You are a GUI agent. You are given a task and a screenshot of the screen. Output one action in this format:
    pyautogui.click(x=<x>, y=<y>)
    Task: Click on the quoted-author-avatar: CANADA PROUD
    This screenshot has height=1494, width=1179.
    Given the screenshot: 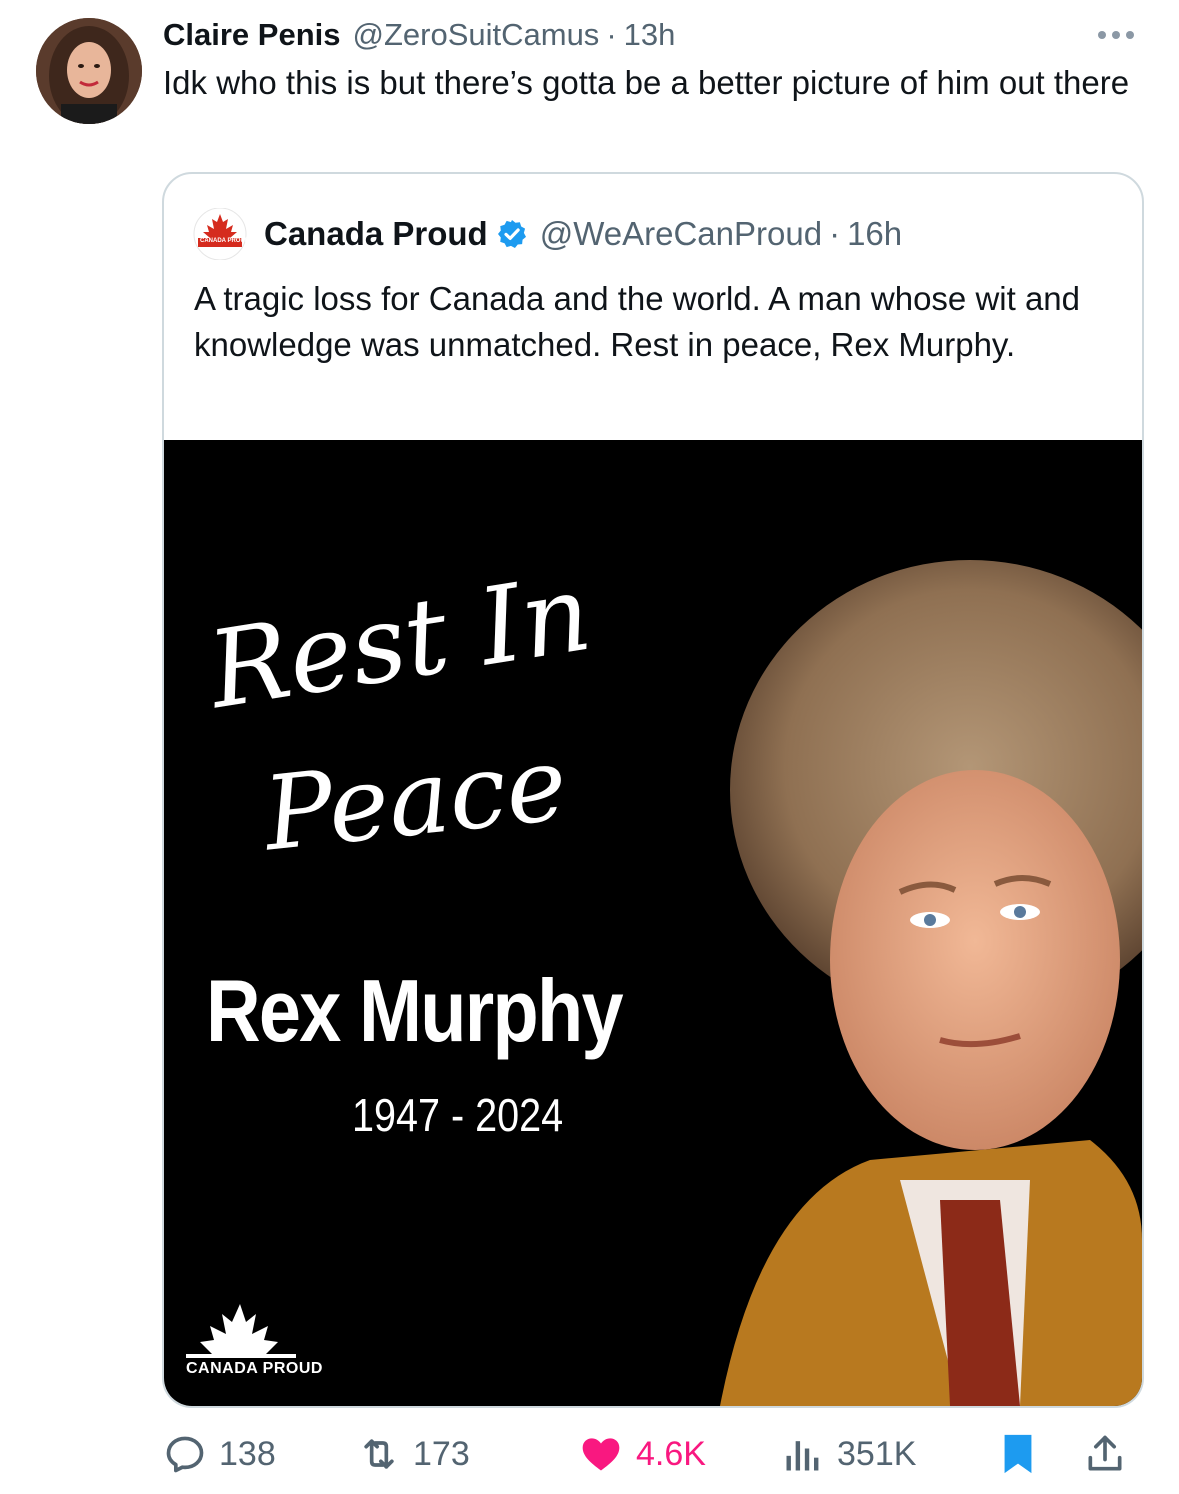 What is the action you would take?
    pyautogui.click(x=221, y=234)
    